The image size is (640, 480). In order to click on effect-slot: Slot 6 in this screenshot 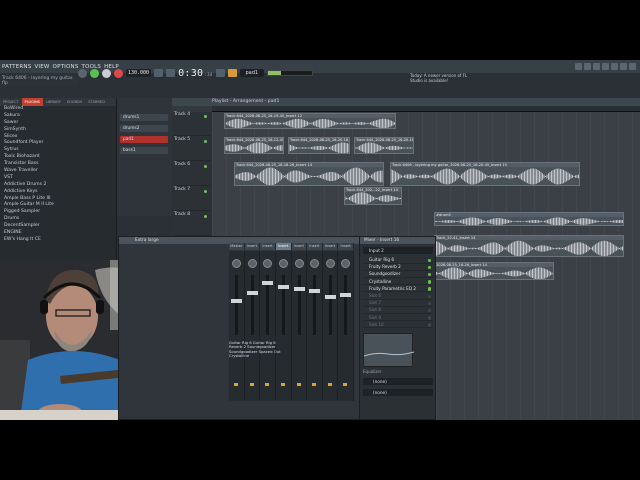, I will do `click(398, 296)`.